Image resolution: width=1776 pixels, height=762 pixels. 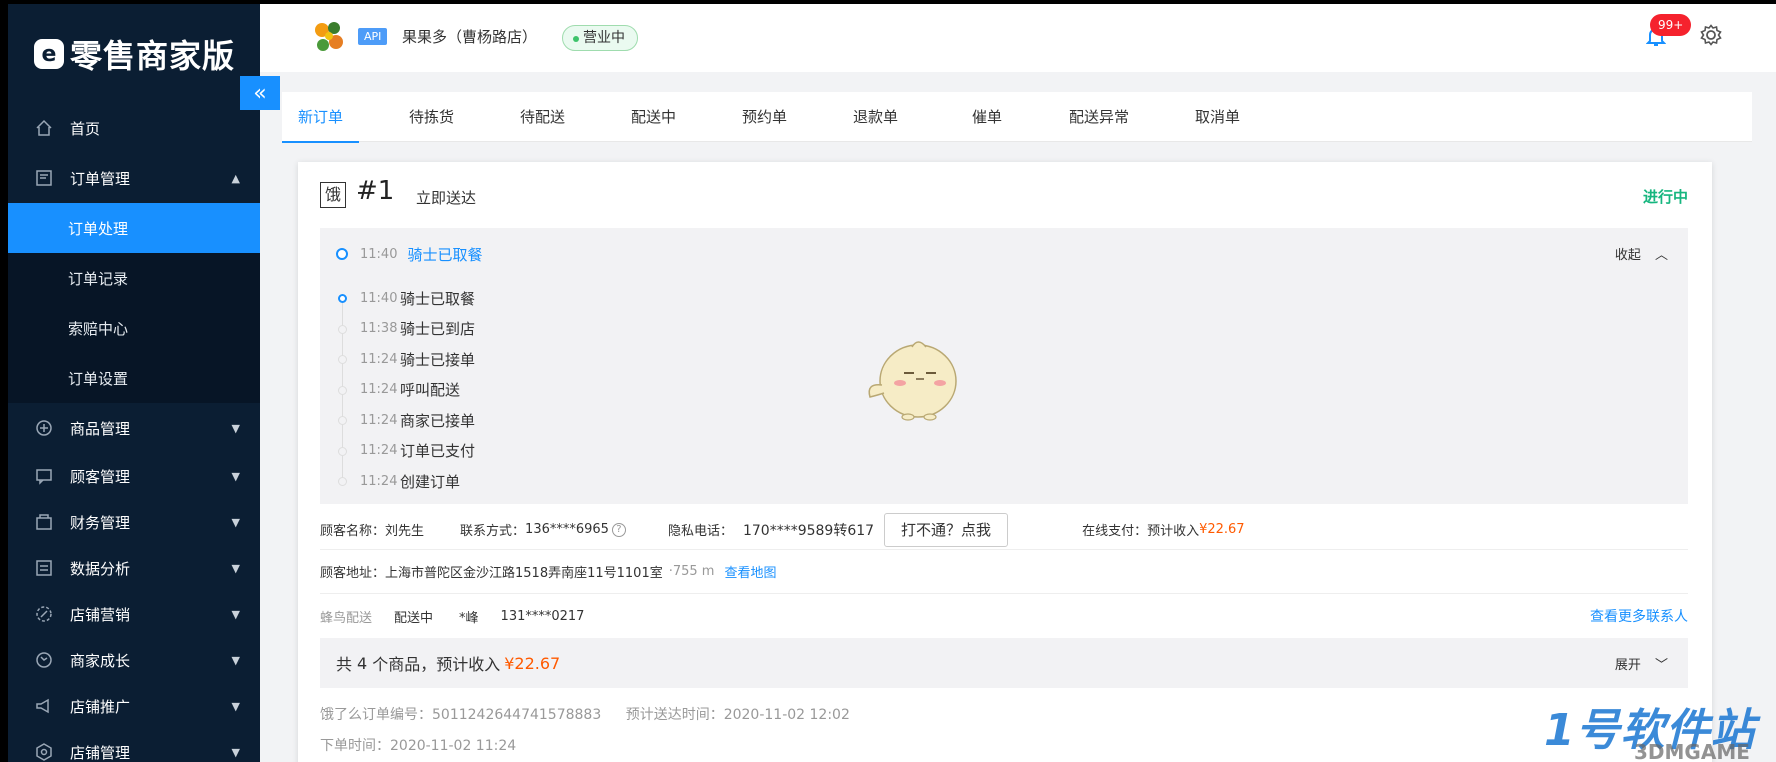 What do you see at coordinates (431, 117) in the screenshot?
I see `tab-pending-pick: 待拣货` at bounding box center [431, 117].